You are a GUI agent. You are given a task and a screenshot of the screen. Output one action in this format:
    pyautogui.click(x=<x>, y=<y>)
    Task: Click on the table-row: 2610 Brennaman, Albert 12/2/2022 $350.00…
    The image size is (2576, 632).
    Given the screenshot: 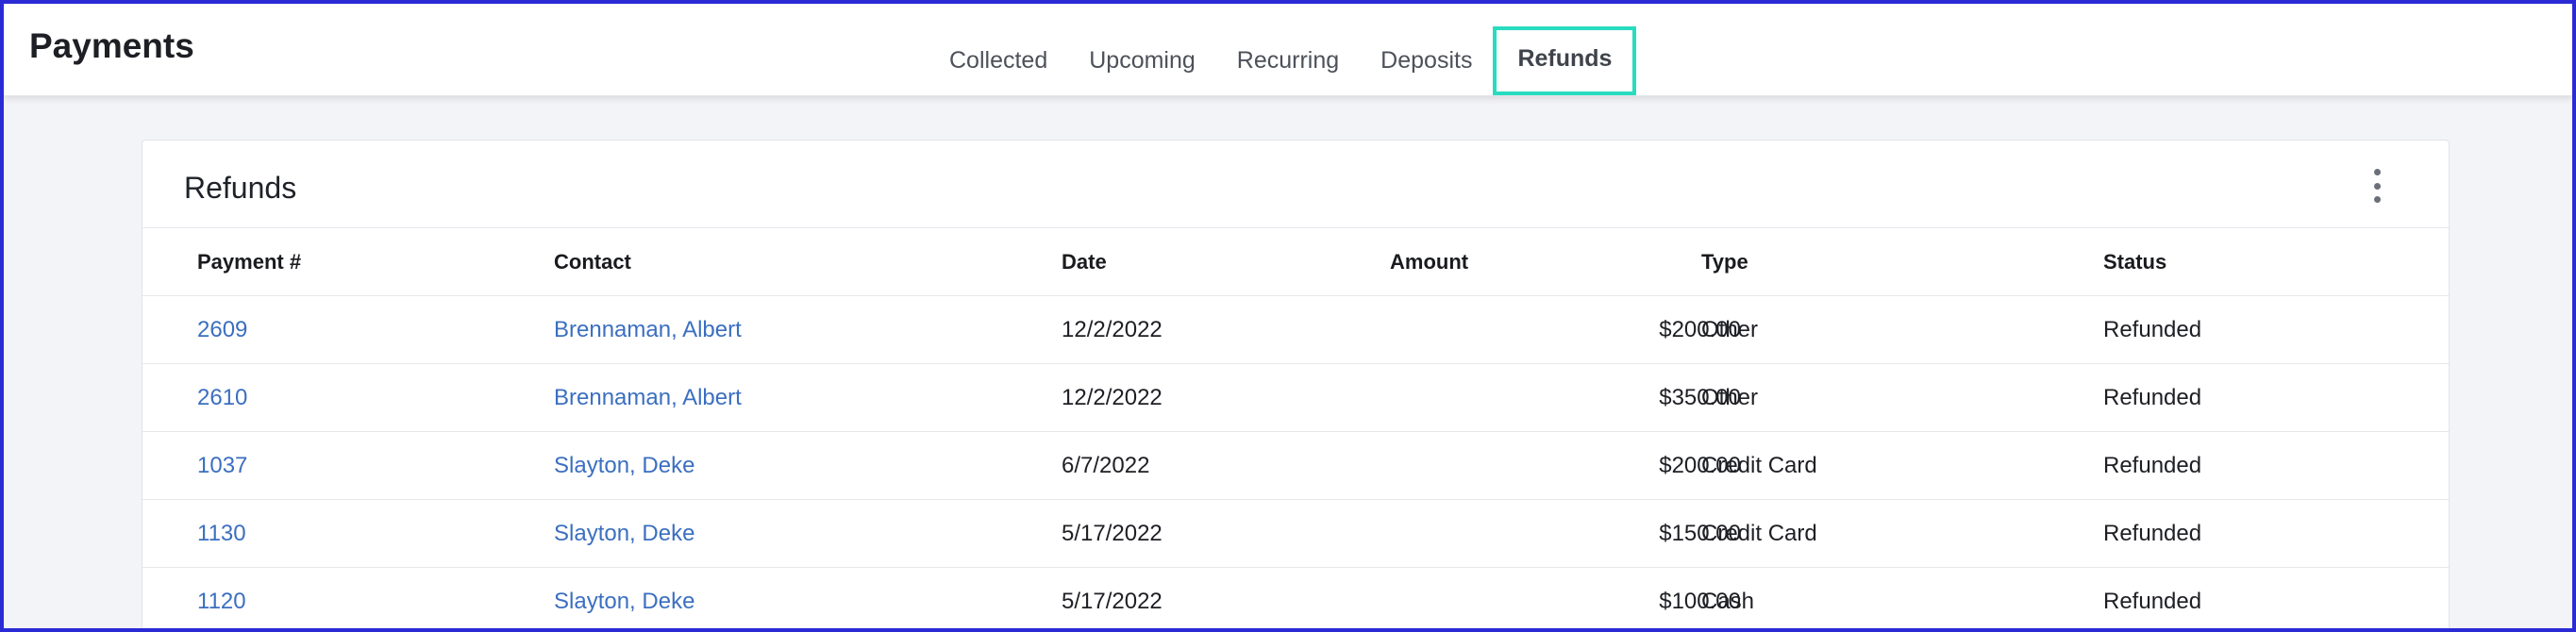 What is the action you would take?
    pyautogui.click(x=1295, y=397)
    